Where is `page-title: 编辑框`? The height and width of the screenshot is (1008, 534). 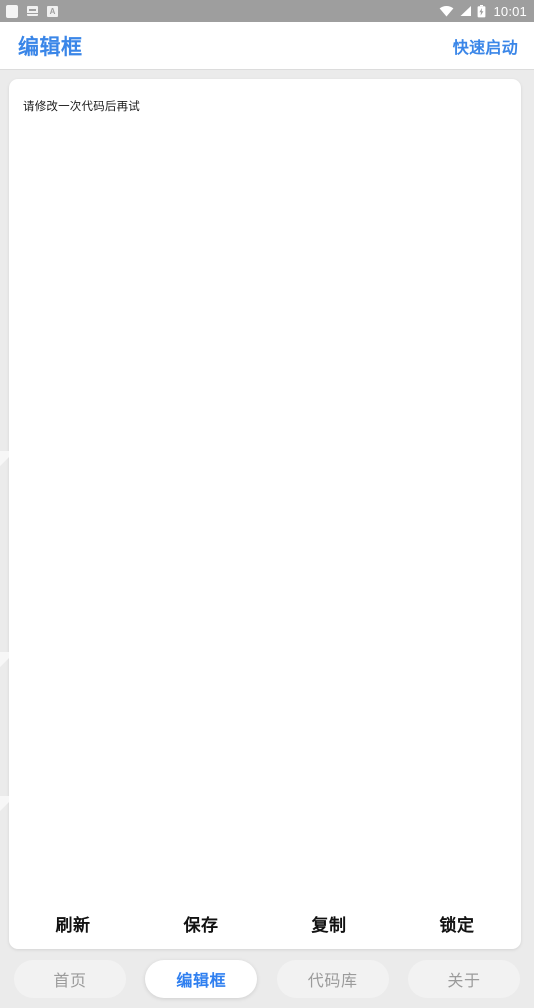 page-title: 编辑框 is located at coordinates (50, 47).